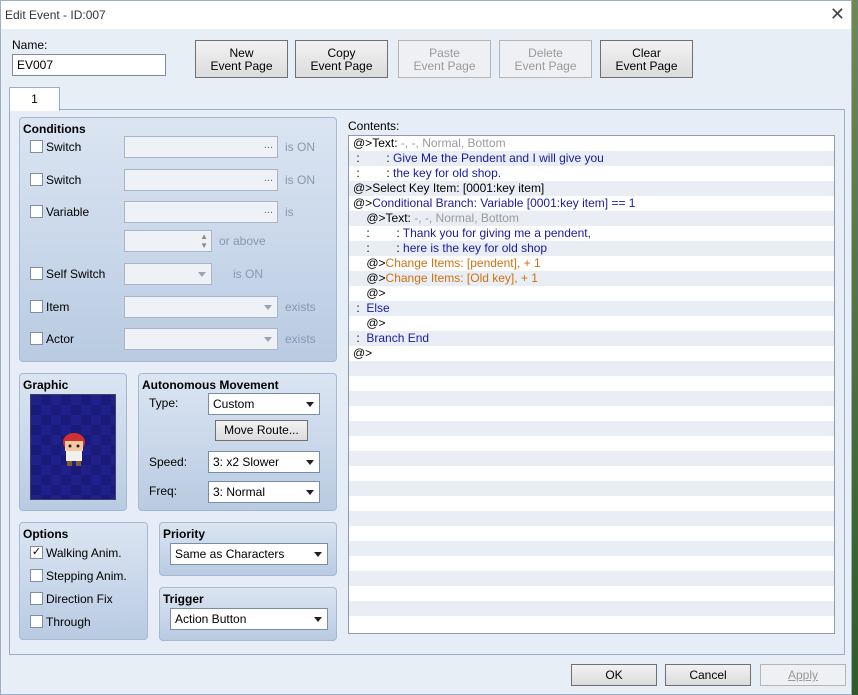 The height and width of the screenshot is (695, 858). What do you see at coordinates (300, 339) in the screenshot?
I see `actor-suffix: exists` at bounding box center [300, 339].